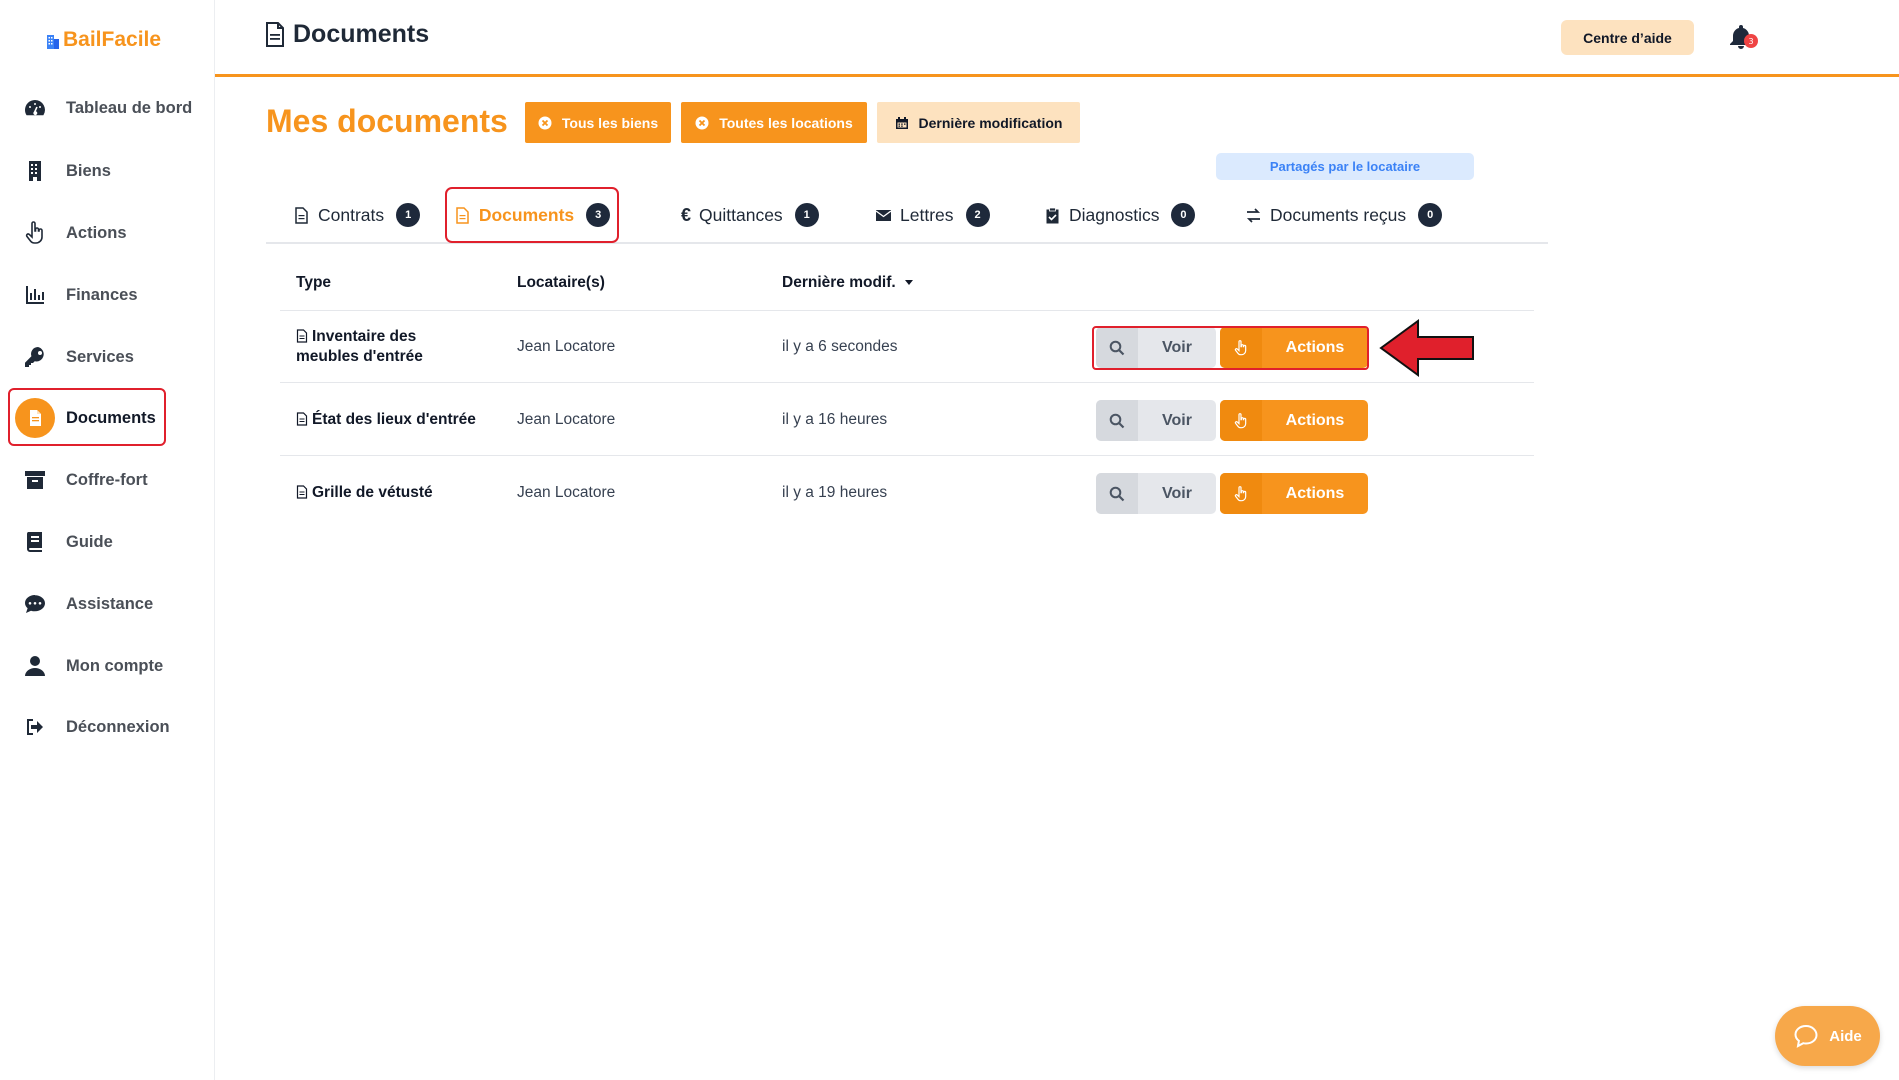  I want to click on column-header-label: Dernière modif., so click(839, 282).